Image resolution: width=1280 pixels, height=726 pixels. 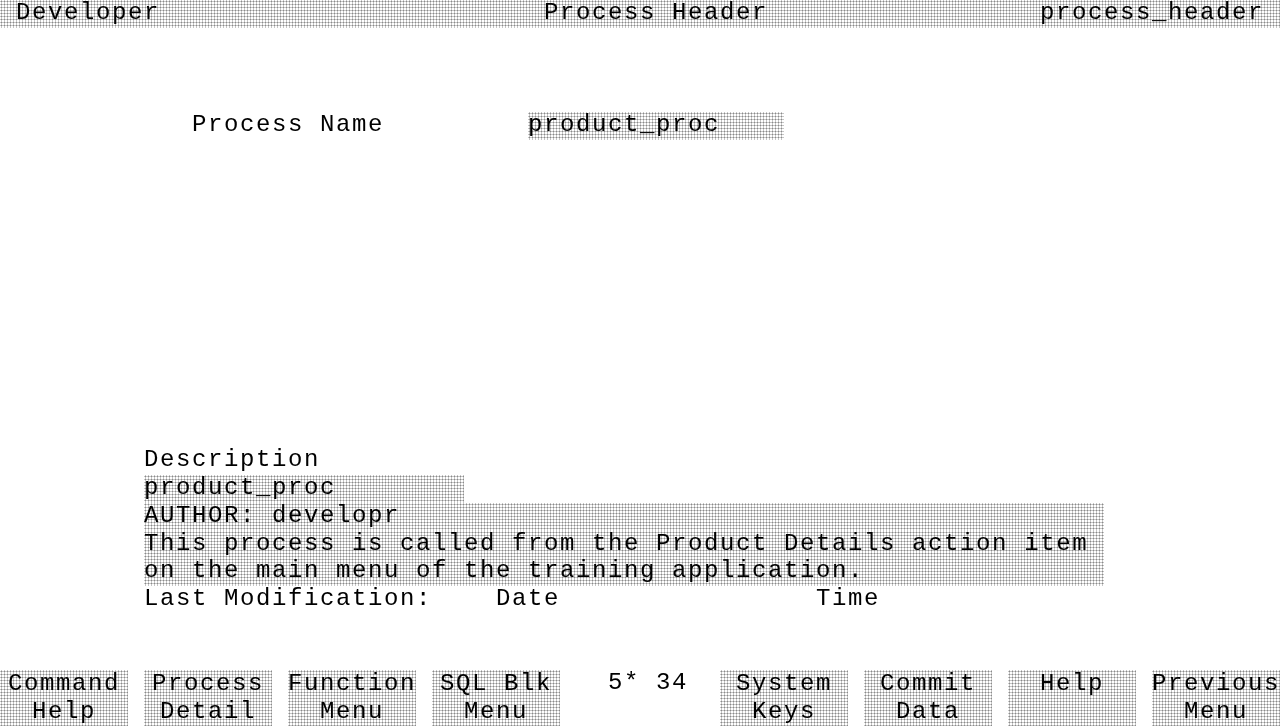 I want to click on screen-title: Process Header, so click(x=657, y=14).